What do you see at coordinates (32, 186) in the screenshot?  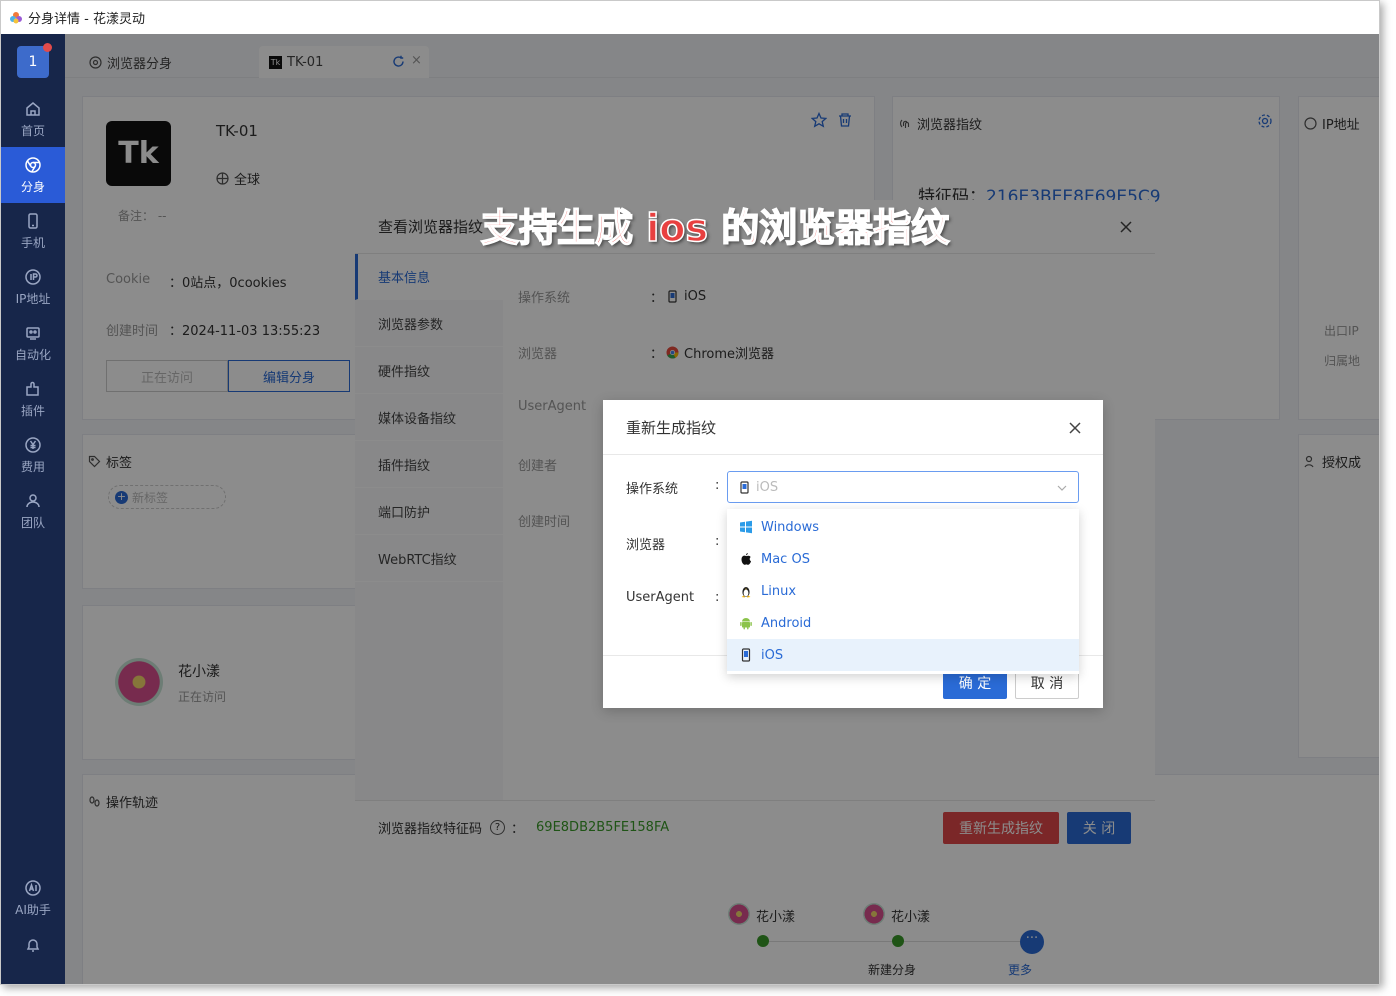 I see `sidebar-item-label: 分身` at bounding box center [32, 186].